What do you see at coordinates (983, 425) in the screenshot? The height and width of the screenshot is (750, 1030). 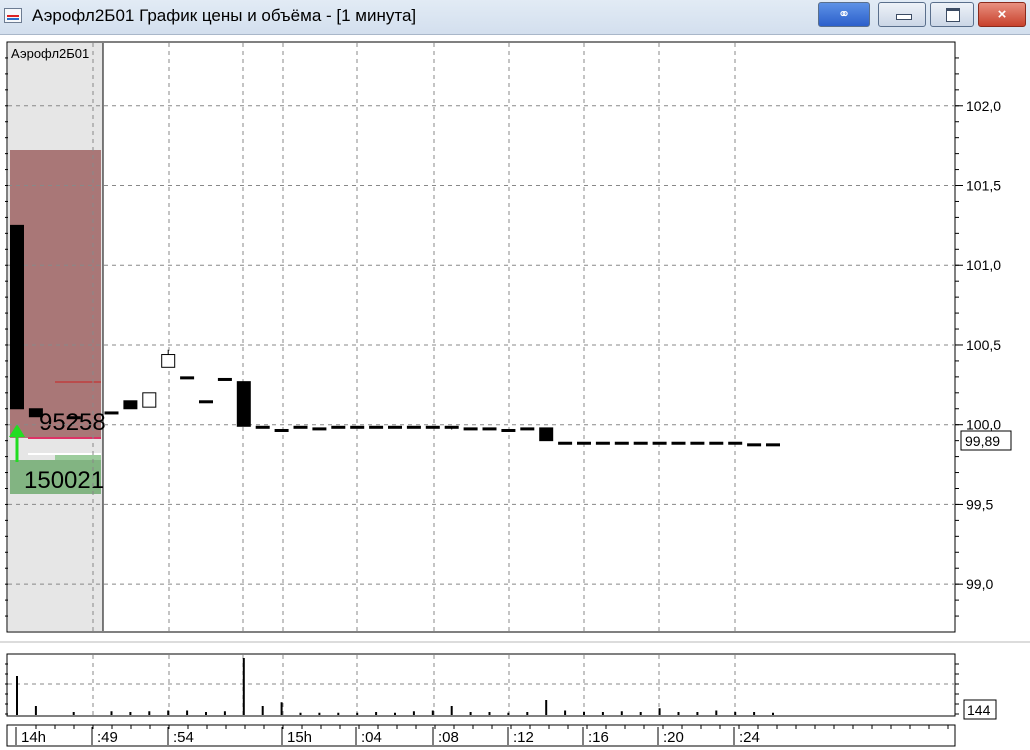 I see `price-tick-label: 100,0` at bounding box center [983, 425].